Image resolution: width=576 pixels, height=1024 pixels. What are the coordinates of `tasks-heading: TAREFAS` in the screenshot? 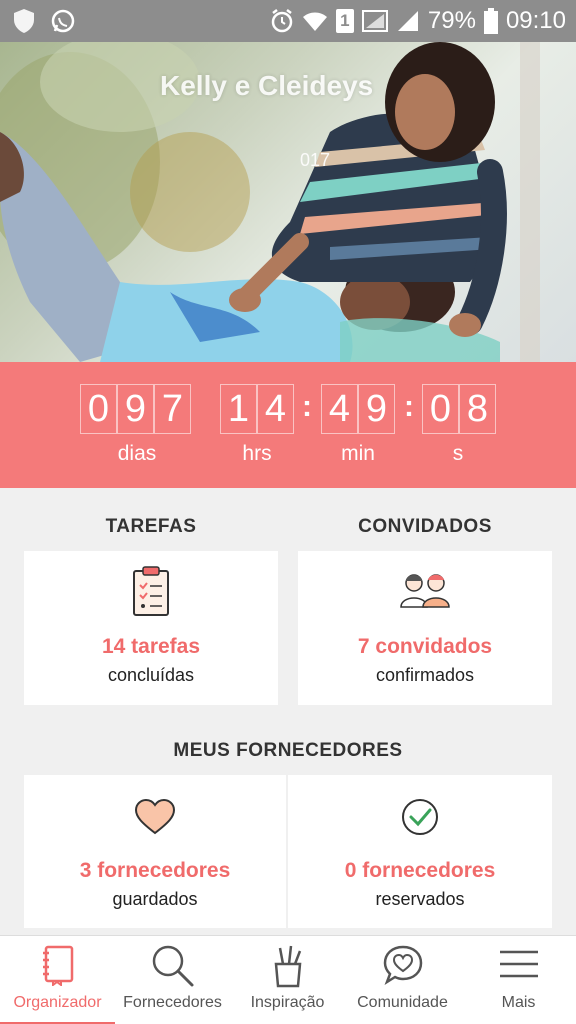 It's located at (151, 526).